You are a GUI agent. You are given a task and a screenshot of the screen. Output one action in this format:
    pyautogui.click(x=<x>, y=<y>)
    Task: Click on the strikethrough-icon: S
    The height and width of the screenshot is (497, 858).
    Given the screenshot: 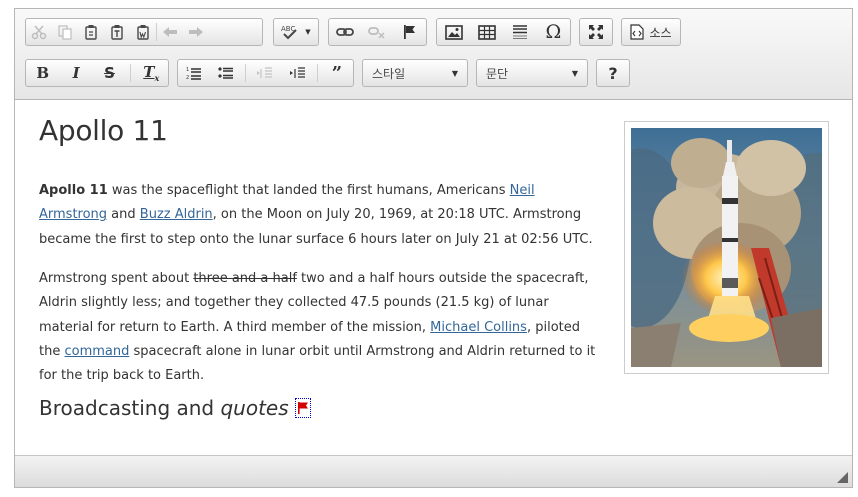 What is the action you would take?
    pyautogui.click(x=109, y=73)
    